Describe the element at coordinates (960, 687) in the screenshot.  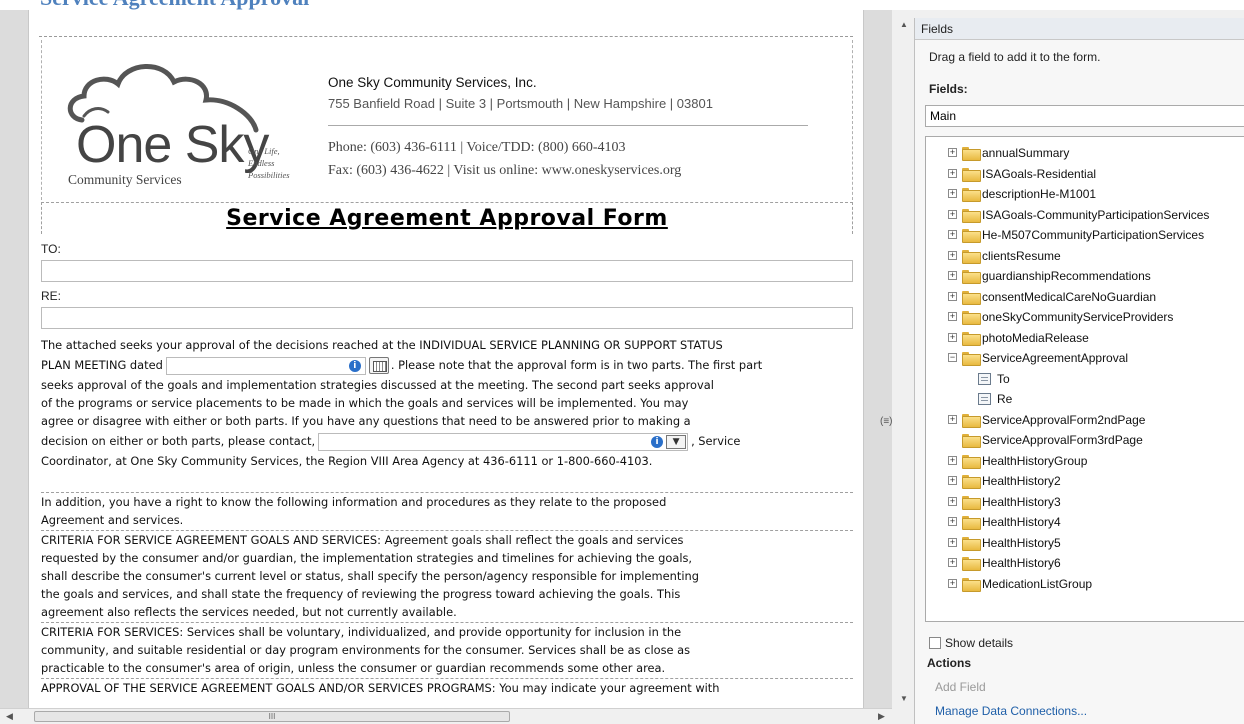
I see `add-field-link: Add Field` at that location.